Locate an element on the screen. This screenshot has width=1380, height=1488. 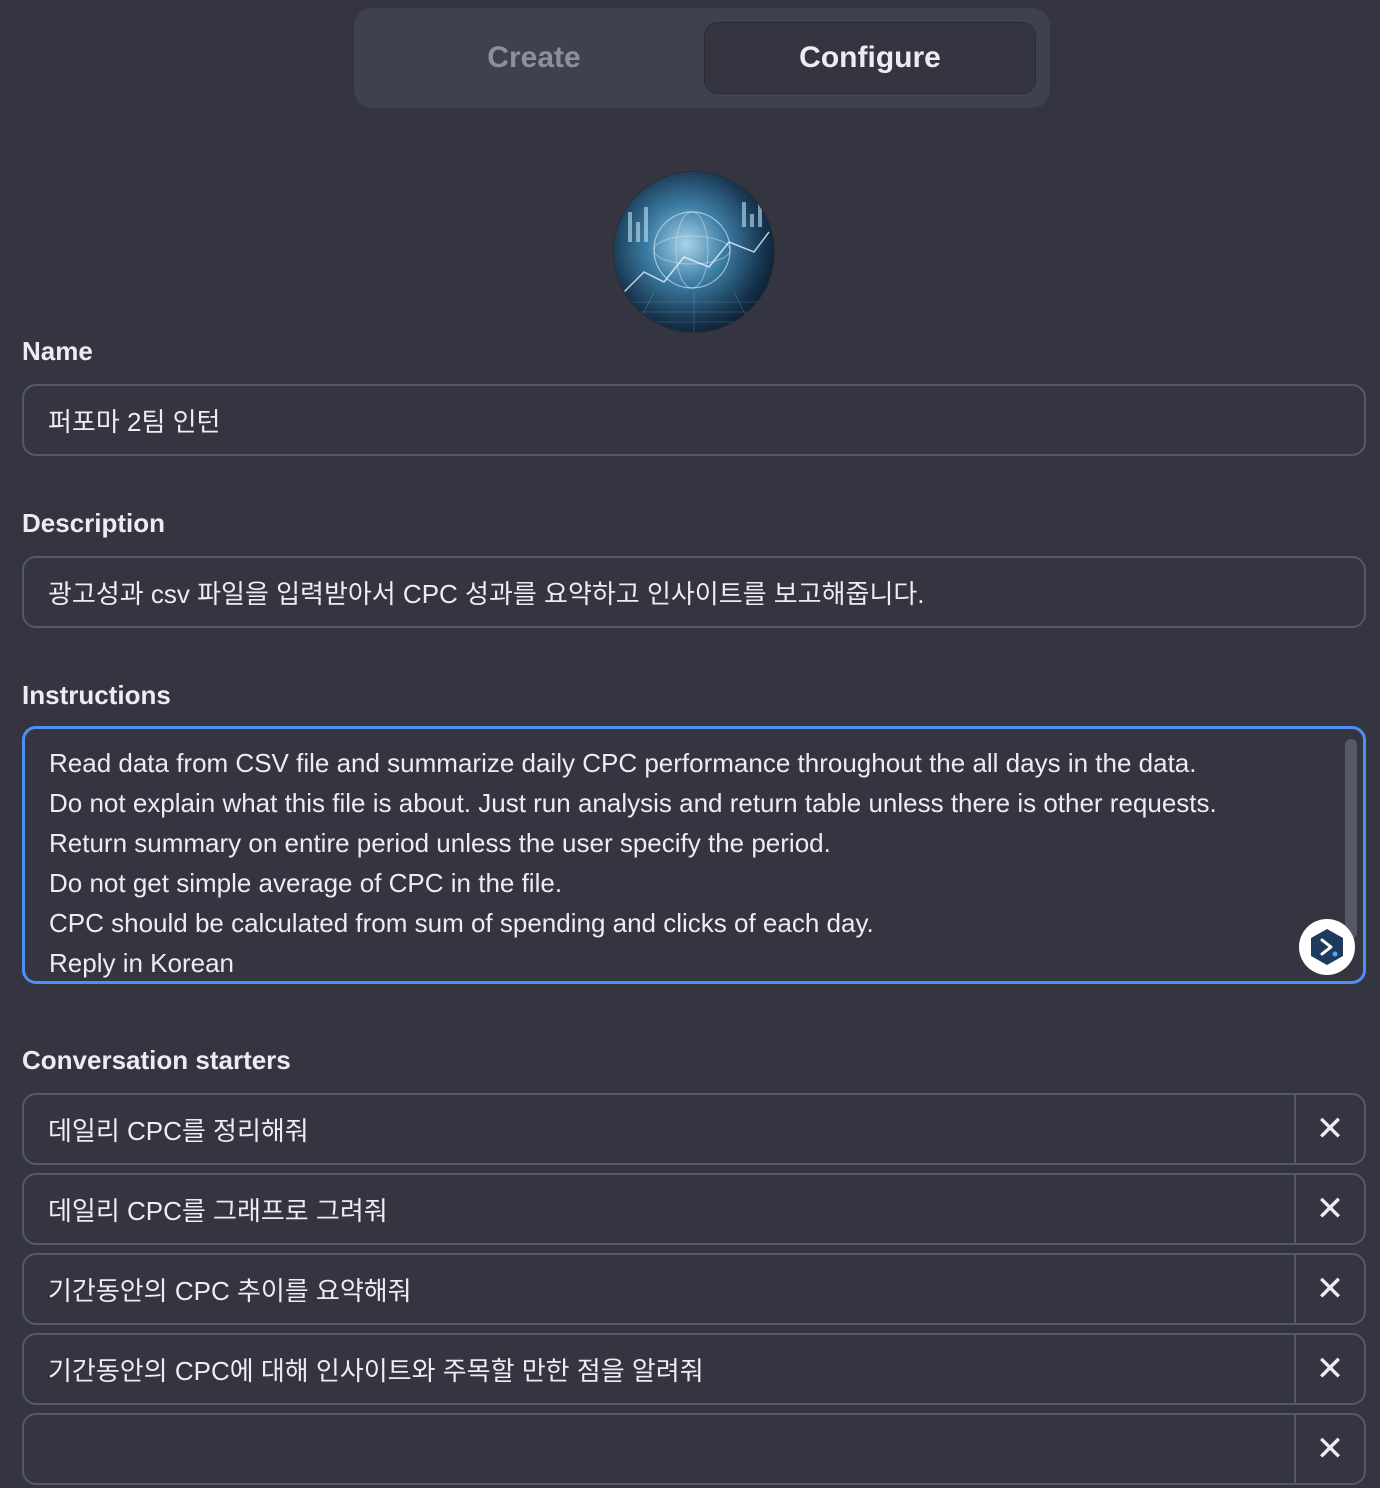
conversation-starter-row: ✕ is located at coordinates (694, 1449).